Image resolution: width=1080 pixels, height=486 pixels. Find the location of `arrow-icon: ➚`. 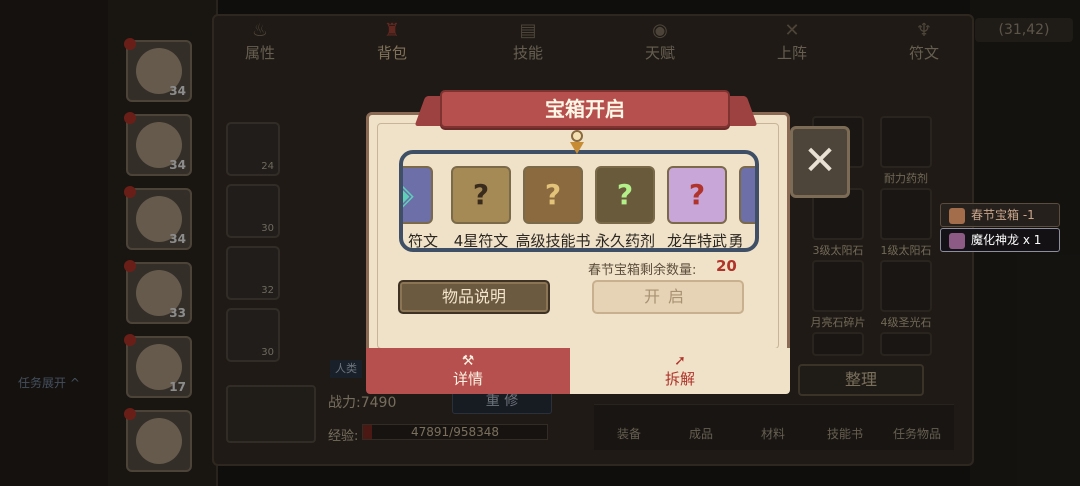

arrow-icon: ➚ is located at coordinates (680, 361).